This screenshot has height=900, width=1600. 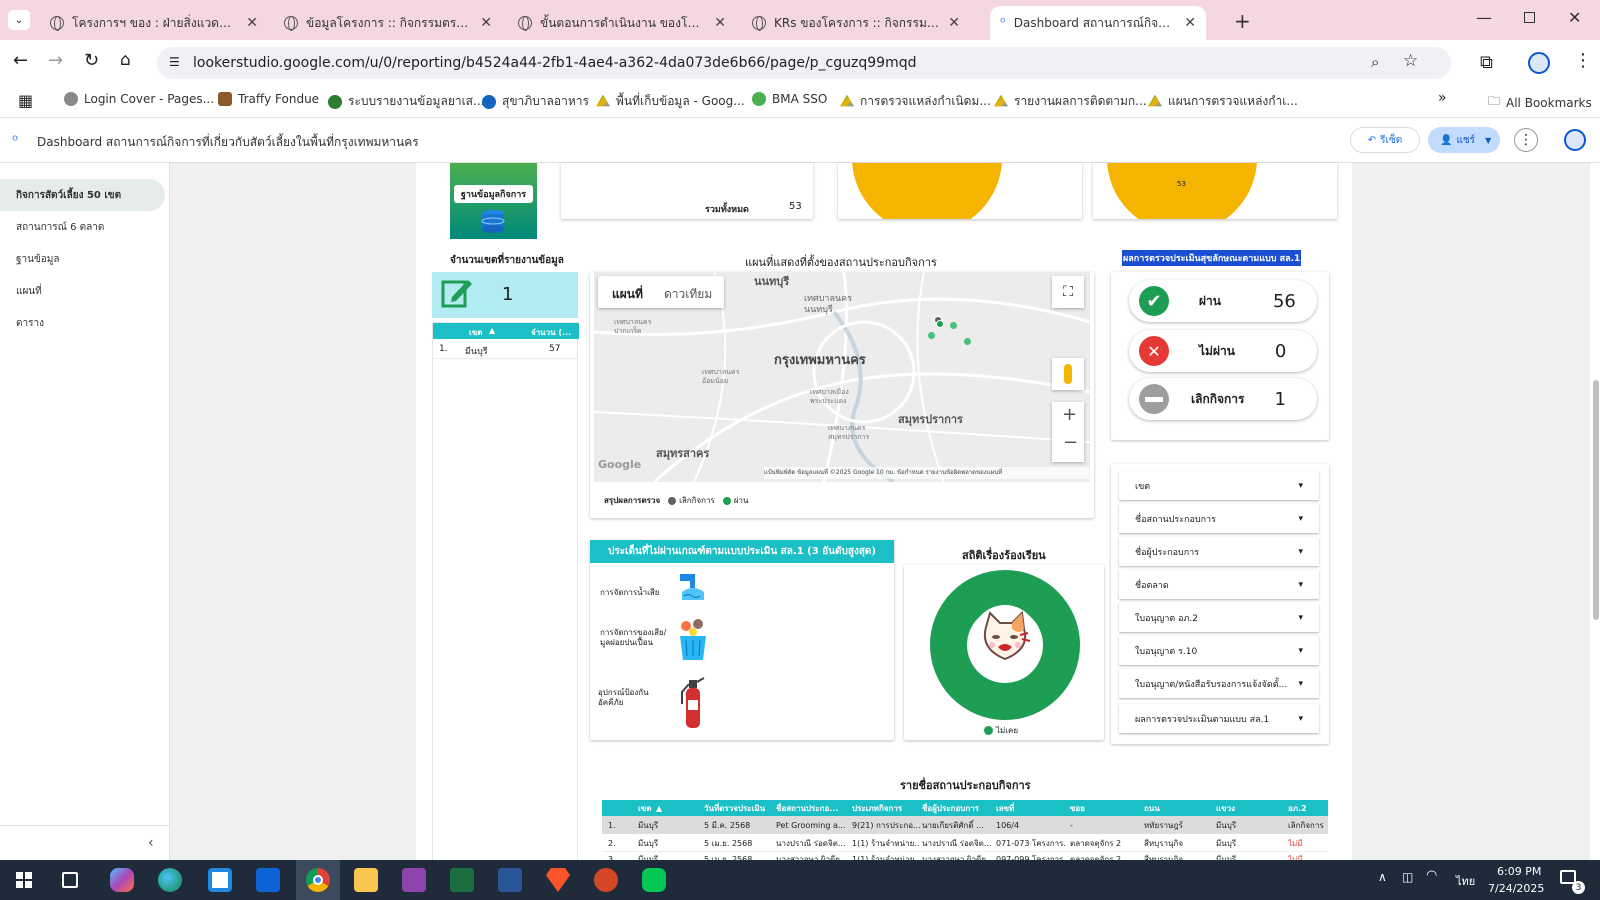 I want to click on word-icon, so click(x=510, y=880).